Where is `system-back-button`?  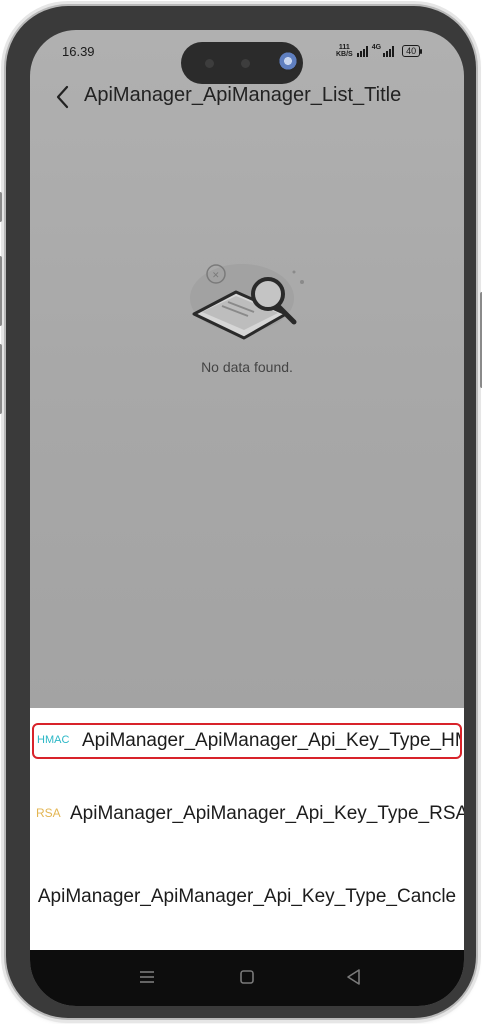 system-back-button is located at coordinates (353, 977).